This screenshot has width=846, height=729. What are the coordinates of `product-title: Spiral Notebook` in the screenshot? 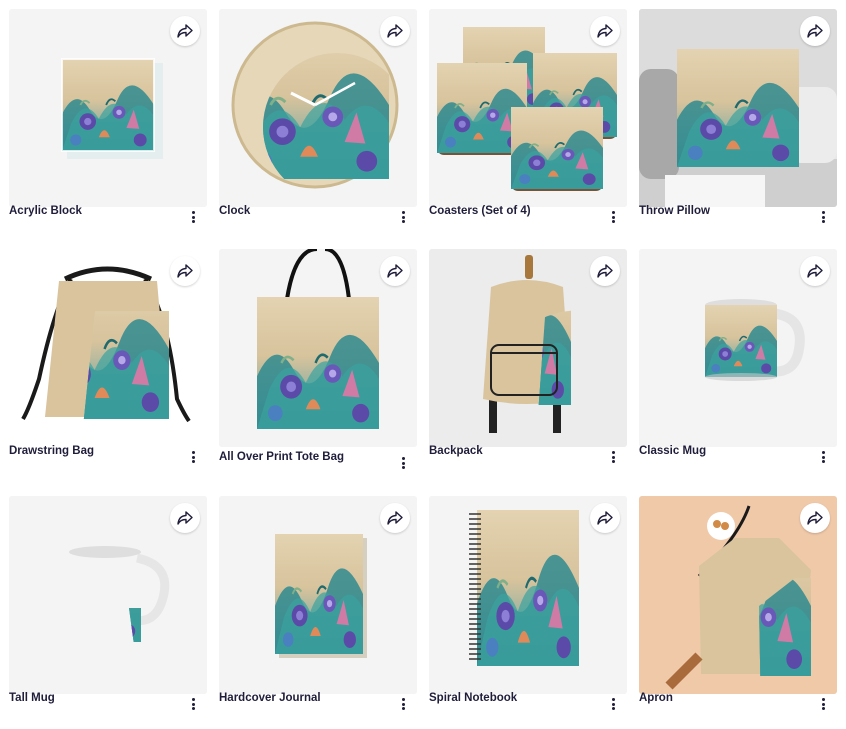 It's located at (473, 698).